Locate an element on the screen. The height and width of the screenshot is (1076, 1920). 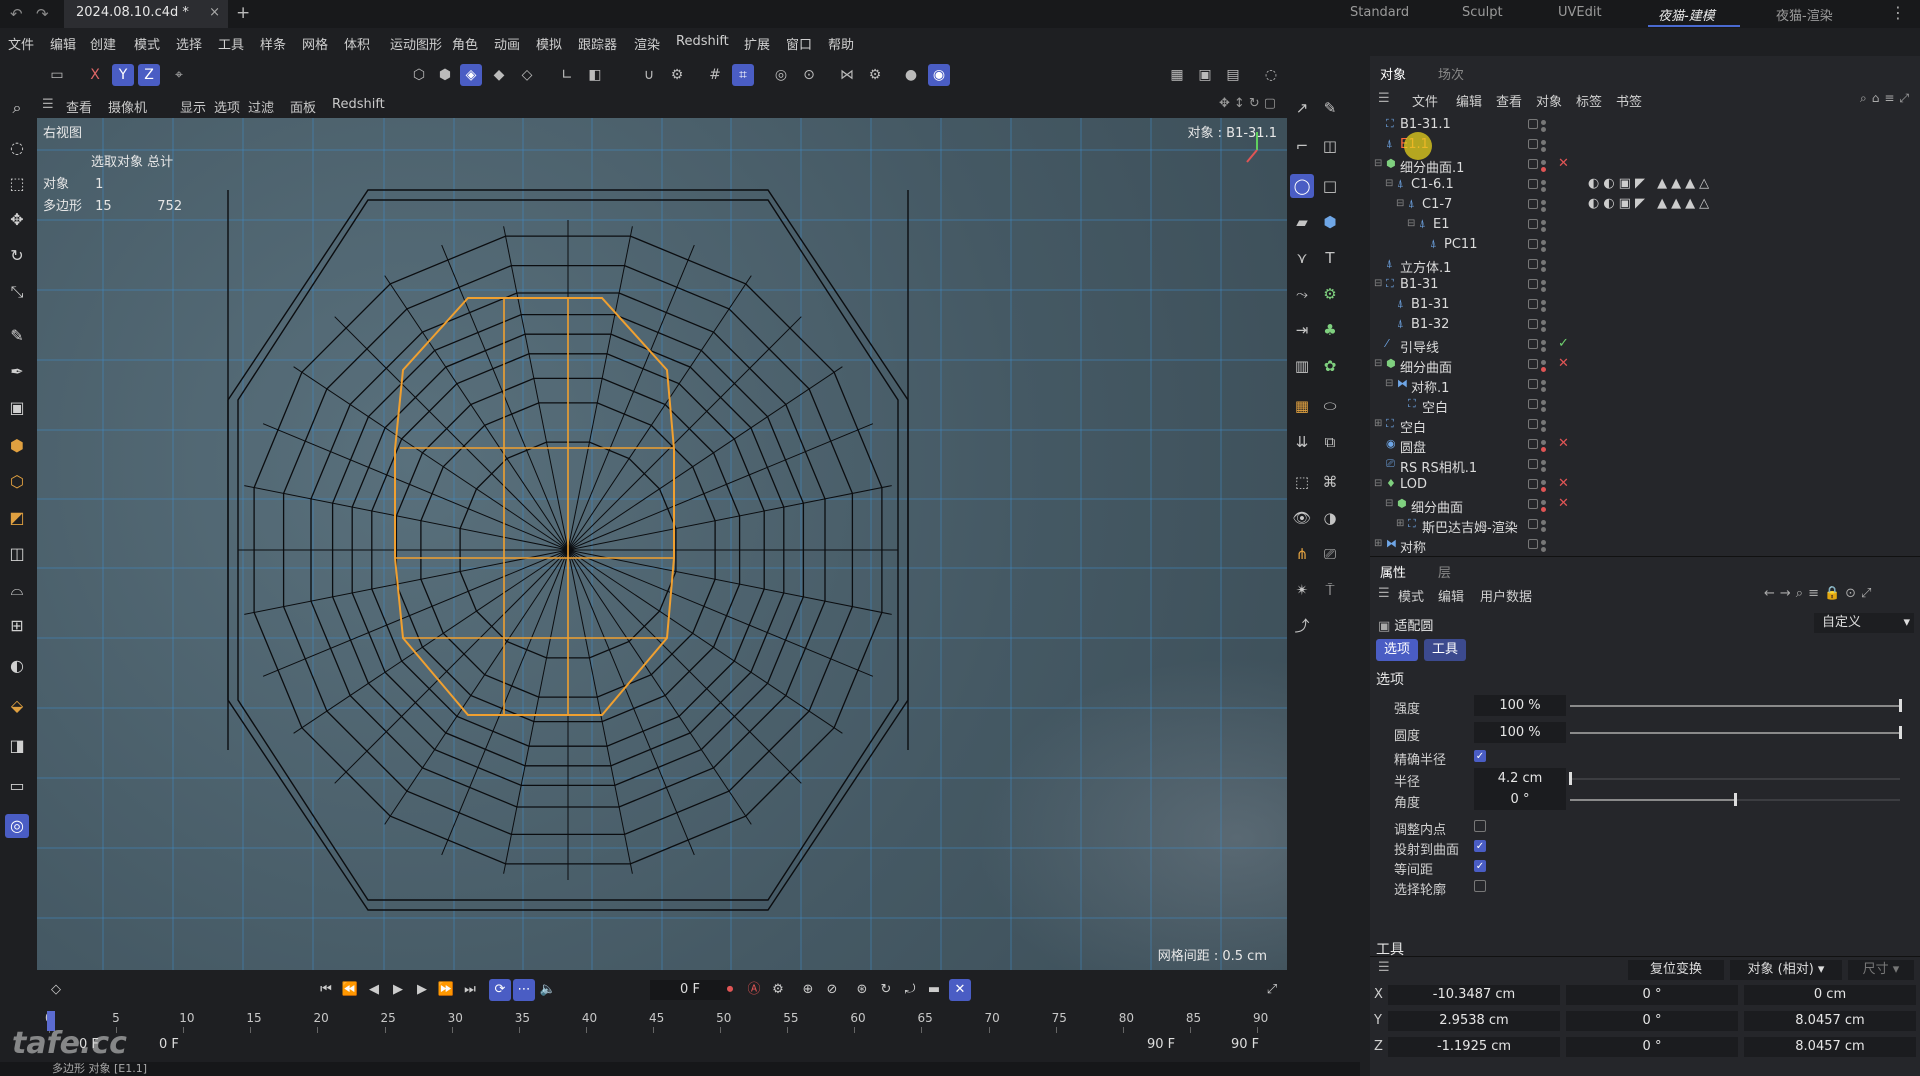
property-checkbox is located at coordinates (1480, 826).